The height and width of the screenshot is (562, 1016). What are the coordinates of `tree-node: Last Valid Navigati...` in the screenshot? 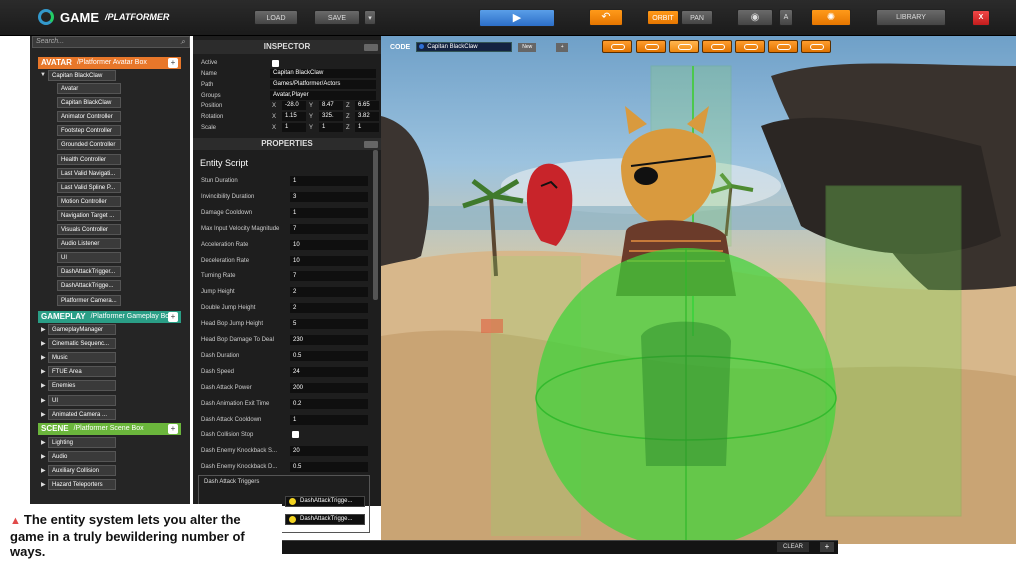 It's located at (89, 173).